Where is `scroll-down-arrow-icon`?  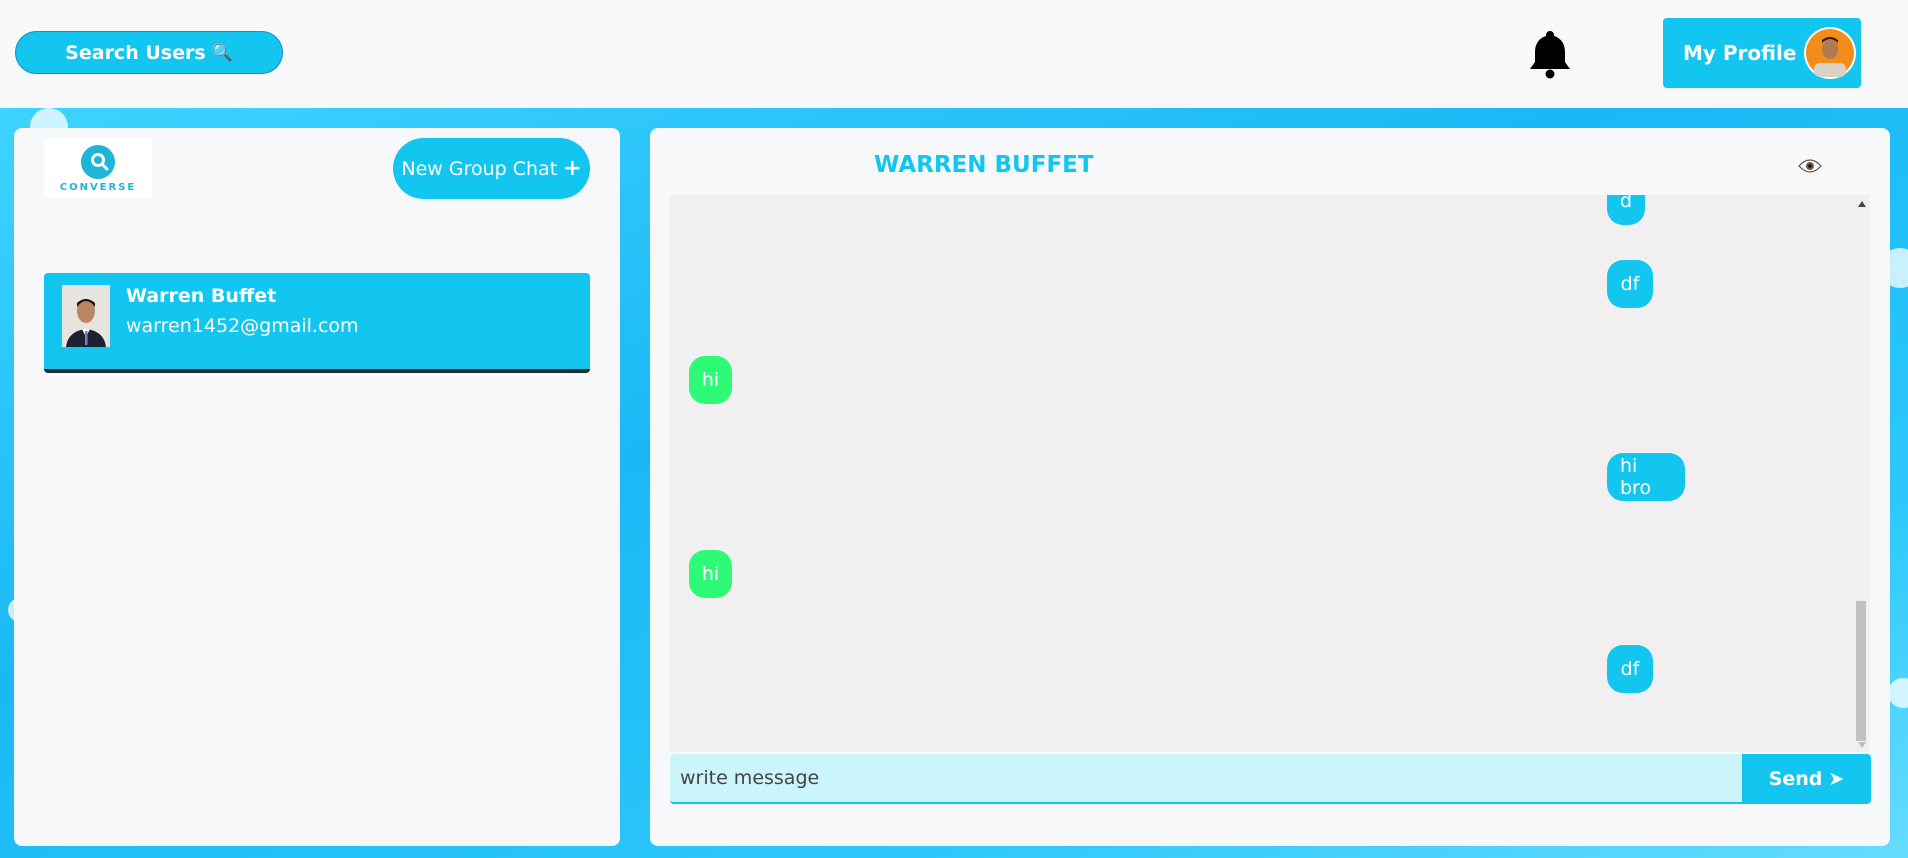 scroll-down-arrow-icon is located at coordinates (1862, 745).